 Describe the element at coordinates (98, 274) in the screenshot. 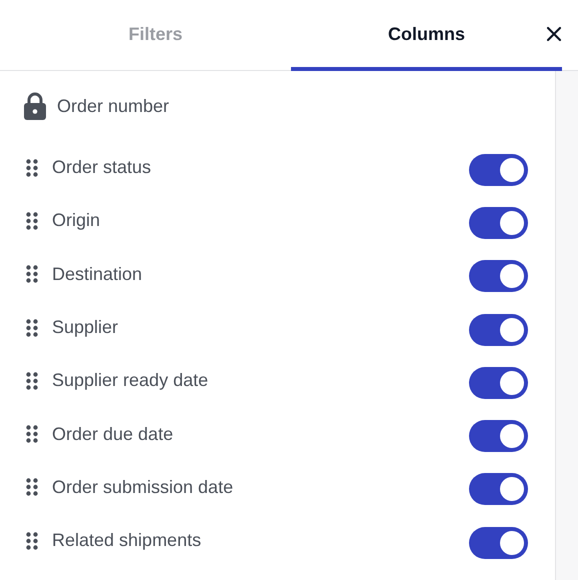

I see `column-label: Destination` at that location.